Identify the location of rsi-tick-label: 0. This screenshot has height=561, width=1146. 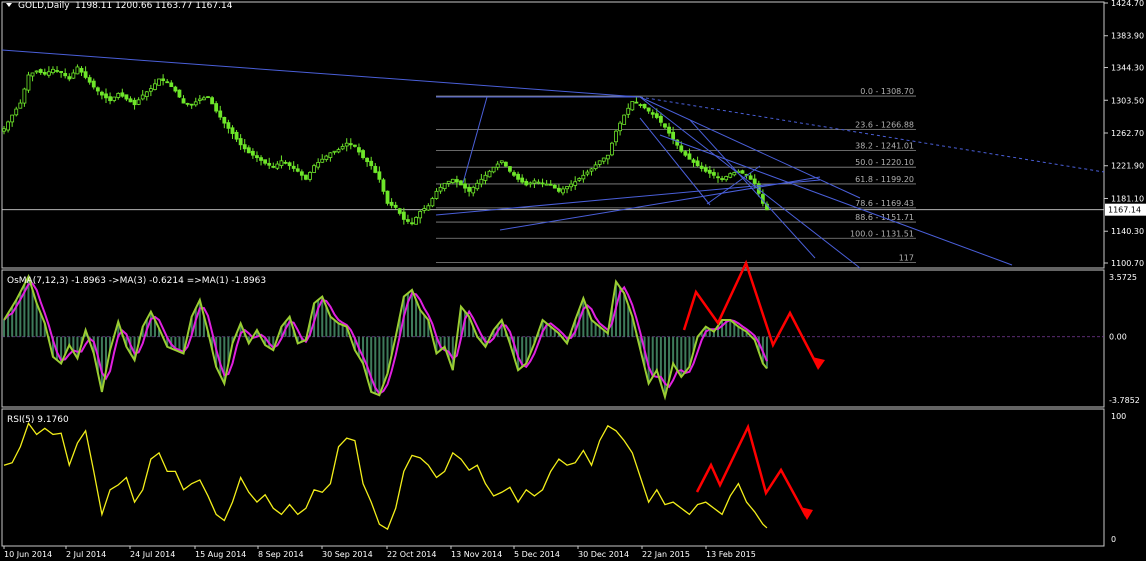
(1113, 539).